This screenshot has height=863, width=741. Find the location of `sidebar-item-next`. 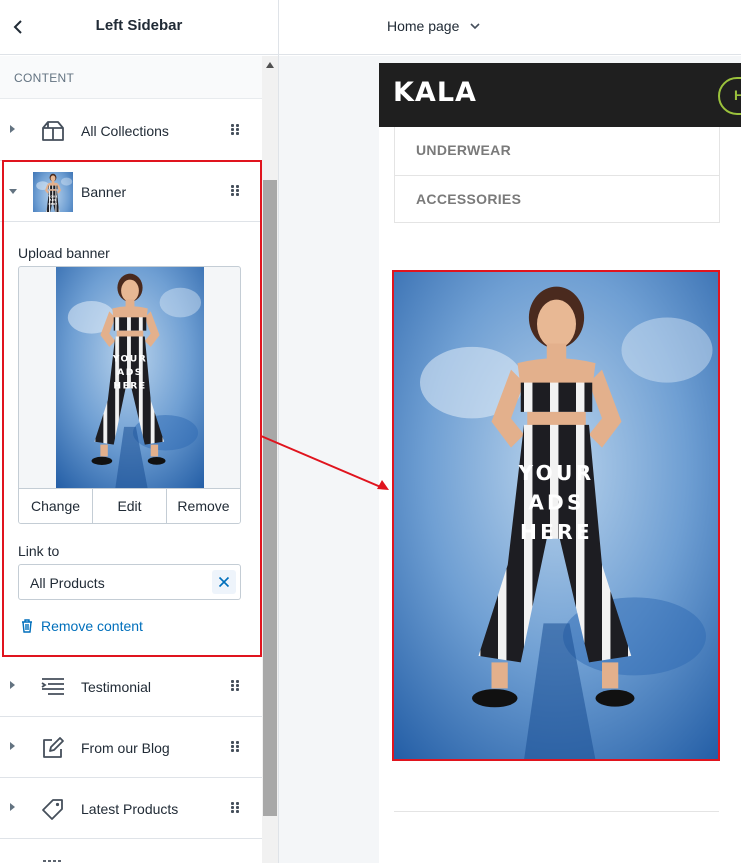

sidebar-item-next is located at coordinates (131, 851).